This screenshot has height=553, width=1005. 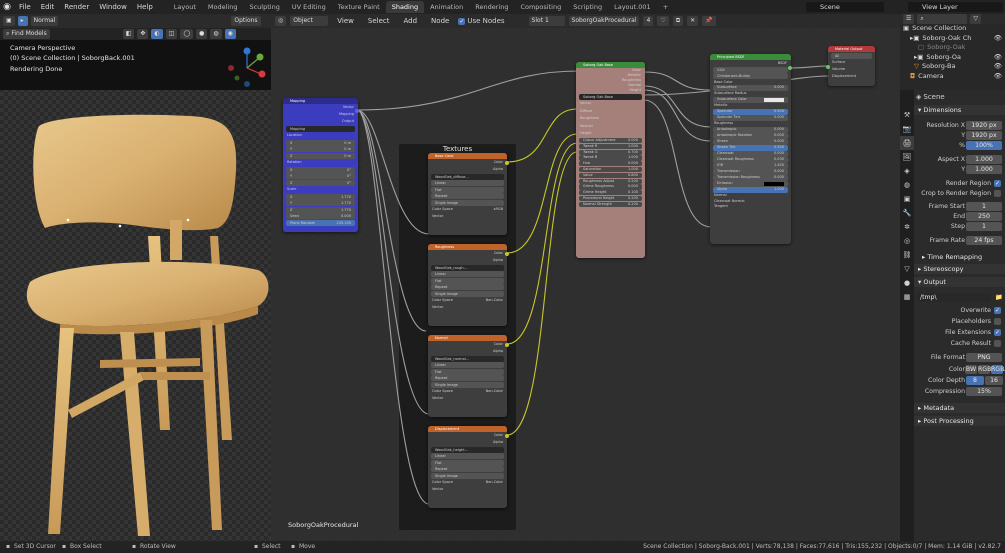 What do you see at coordinates (610, 175) in the screenshot?
I see `group-param-field: Value 0.800` at bounding box center [610, 175].